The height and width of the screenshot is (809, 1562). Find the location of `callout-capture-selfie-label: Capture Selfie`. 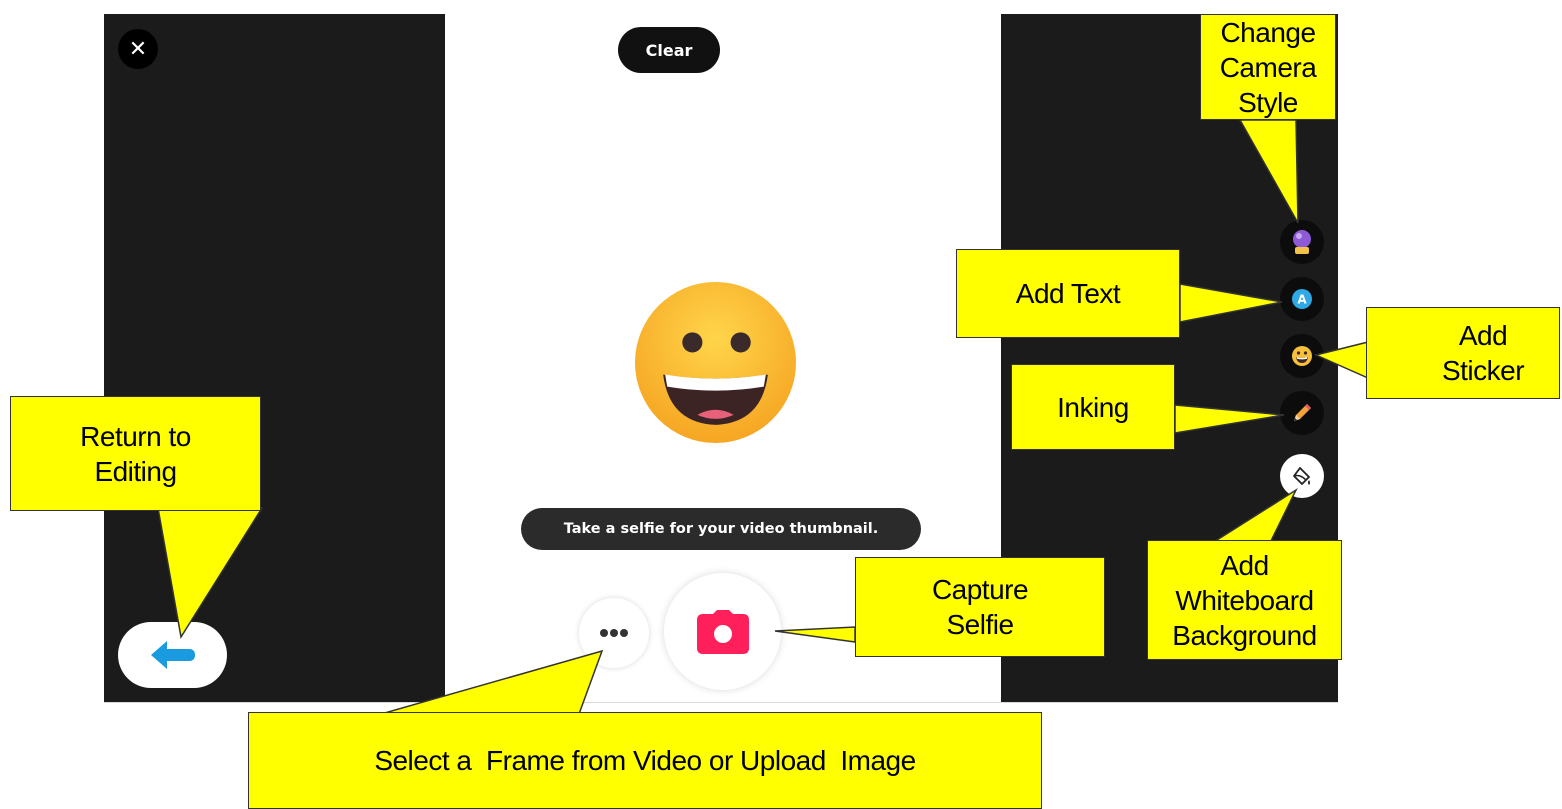

callout-capture-selfie-label: Capture Selfie is located at coordinates (980, 607).